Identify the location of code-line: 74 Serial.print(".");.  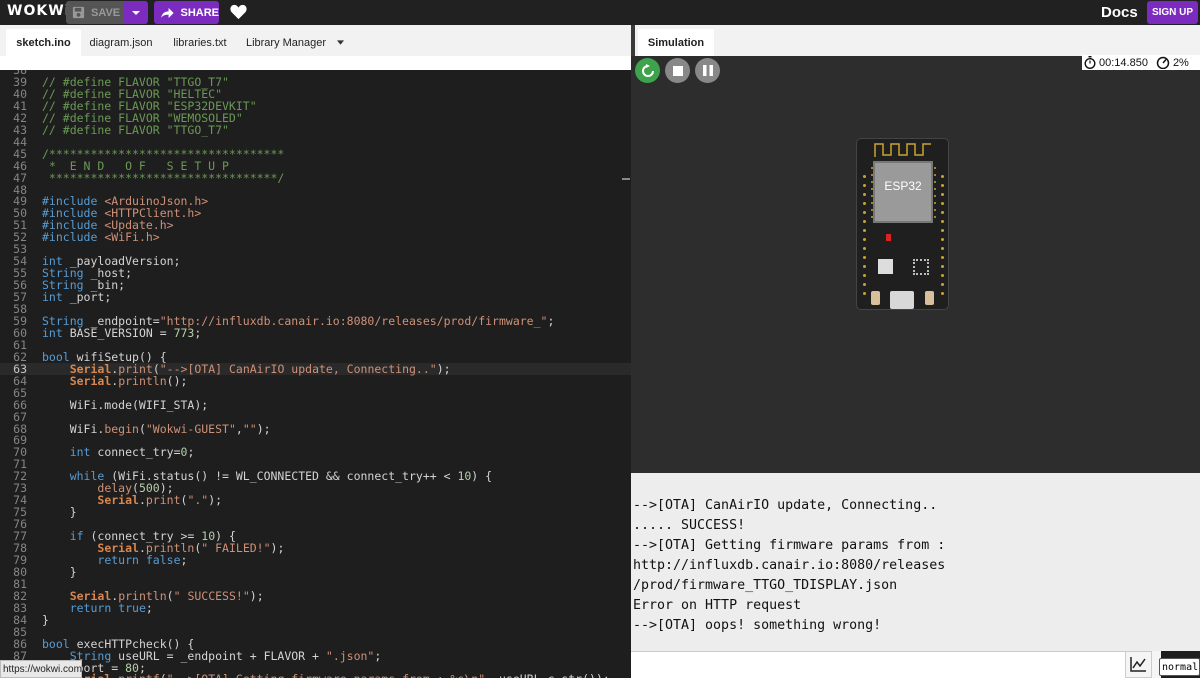
(315, 500).